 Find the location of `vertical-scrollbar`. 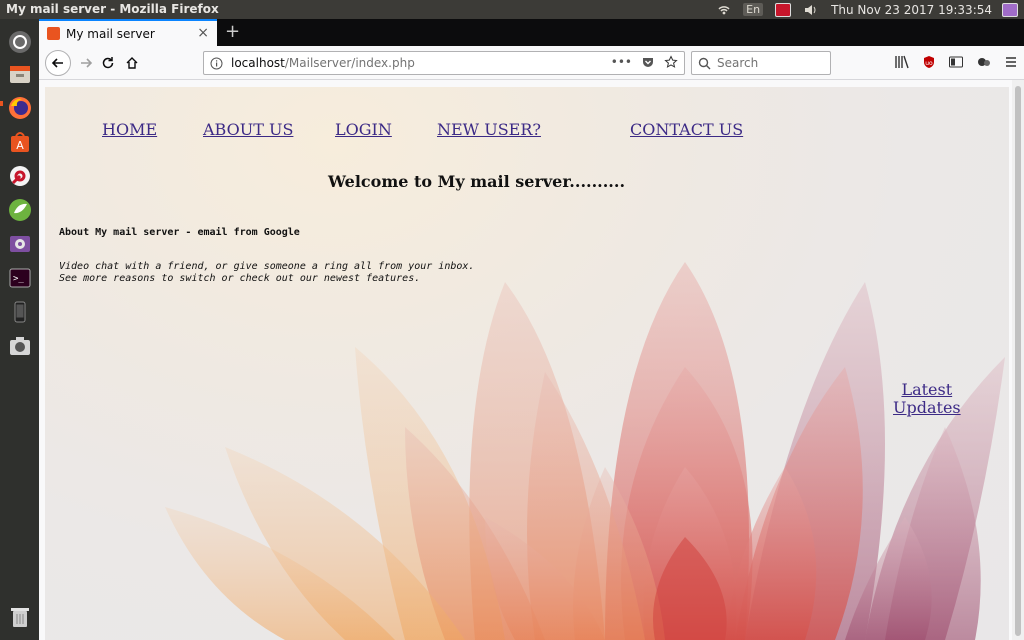

vertical-scrollbar is located at coordinates (1018, 360).